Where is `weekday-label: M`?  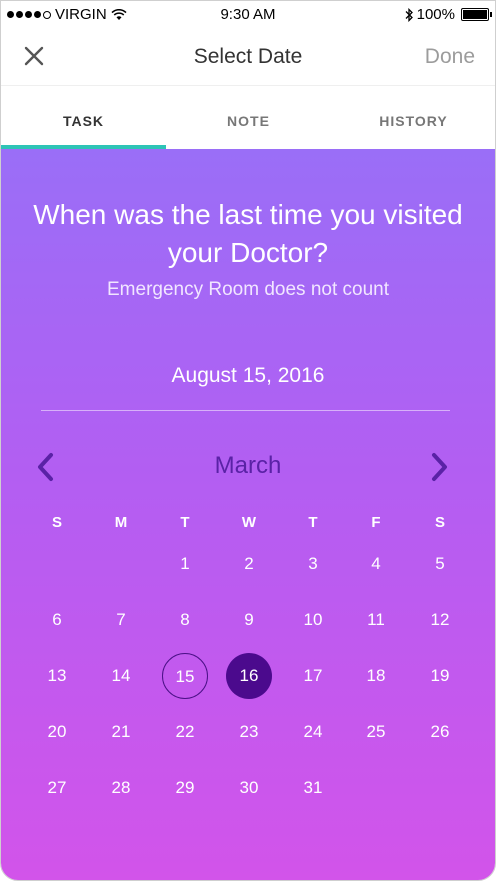 weekday-label: M is located at coordinates (121, 522).